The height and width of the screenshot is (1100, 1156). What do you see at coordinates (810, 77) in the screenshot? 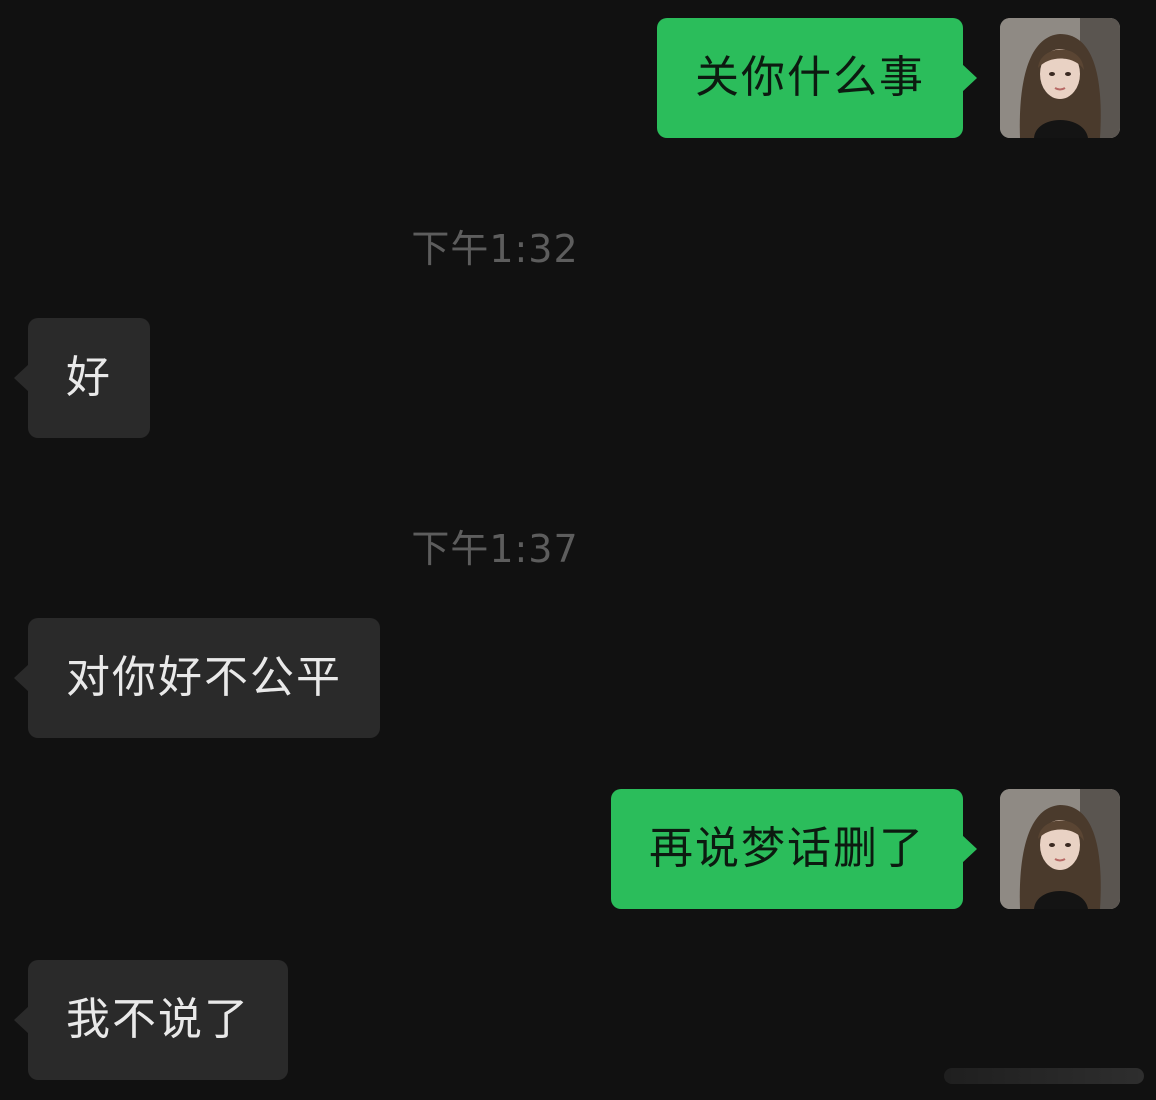
I see `message-text: 关你什么事` at bounding box center [810, 77].